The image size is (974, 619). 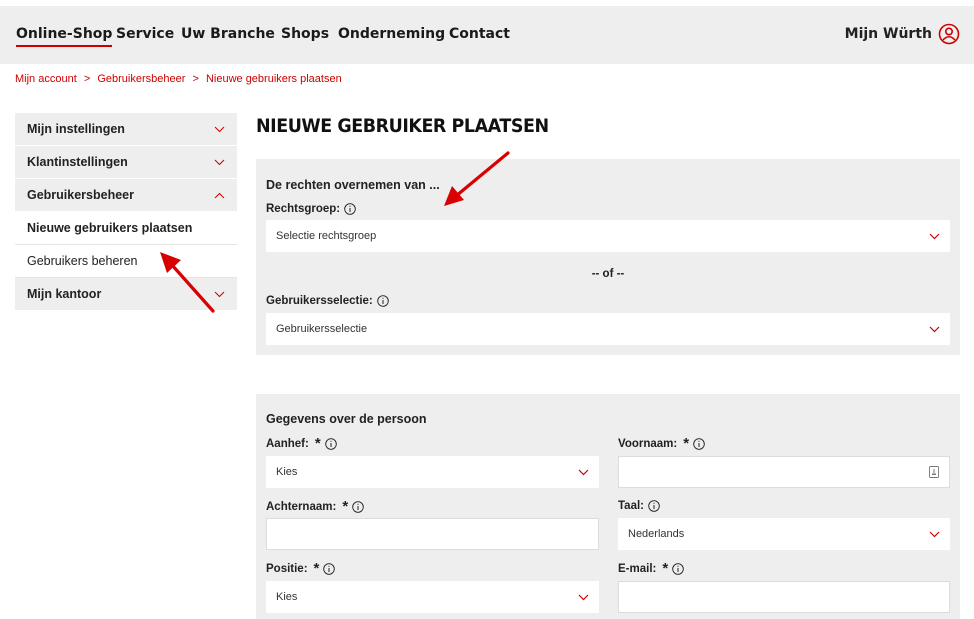 I want to click on rechtsgroep-select: Selectie rechtsgroep, so click(x=608, y=236).